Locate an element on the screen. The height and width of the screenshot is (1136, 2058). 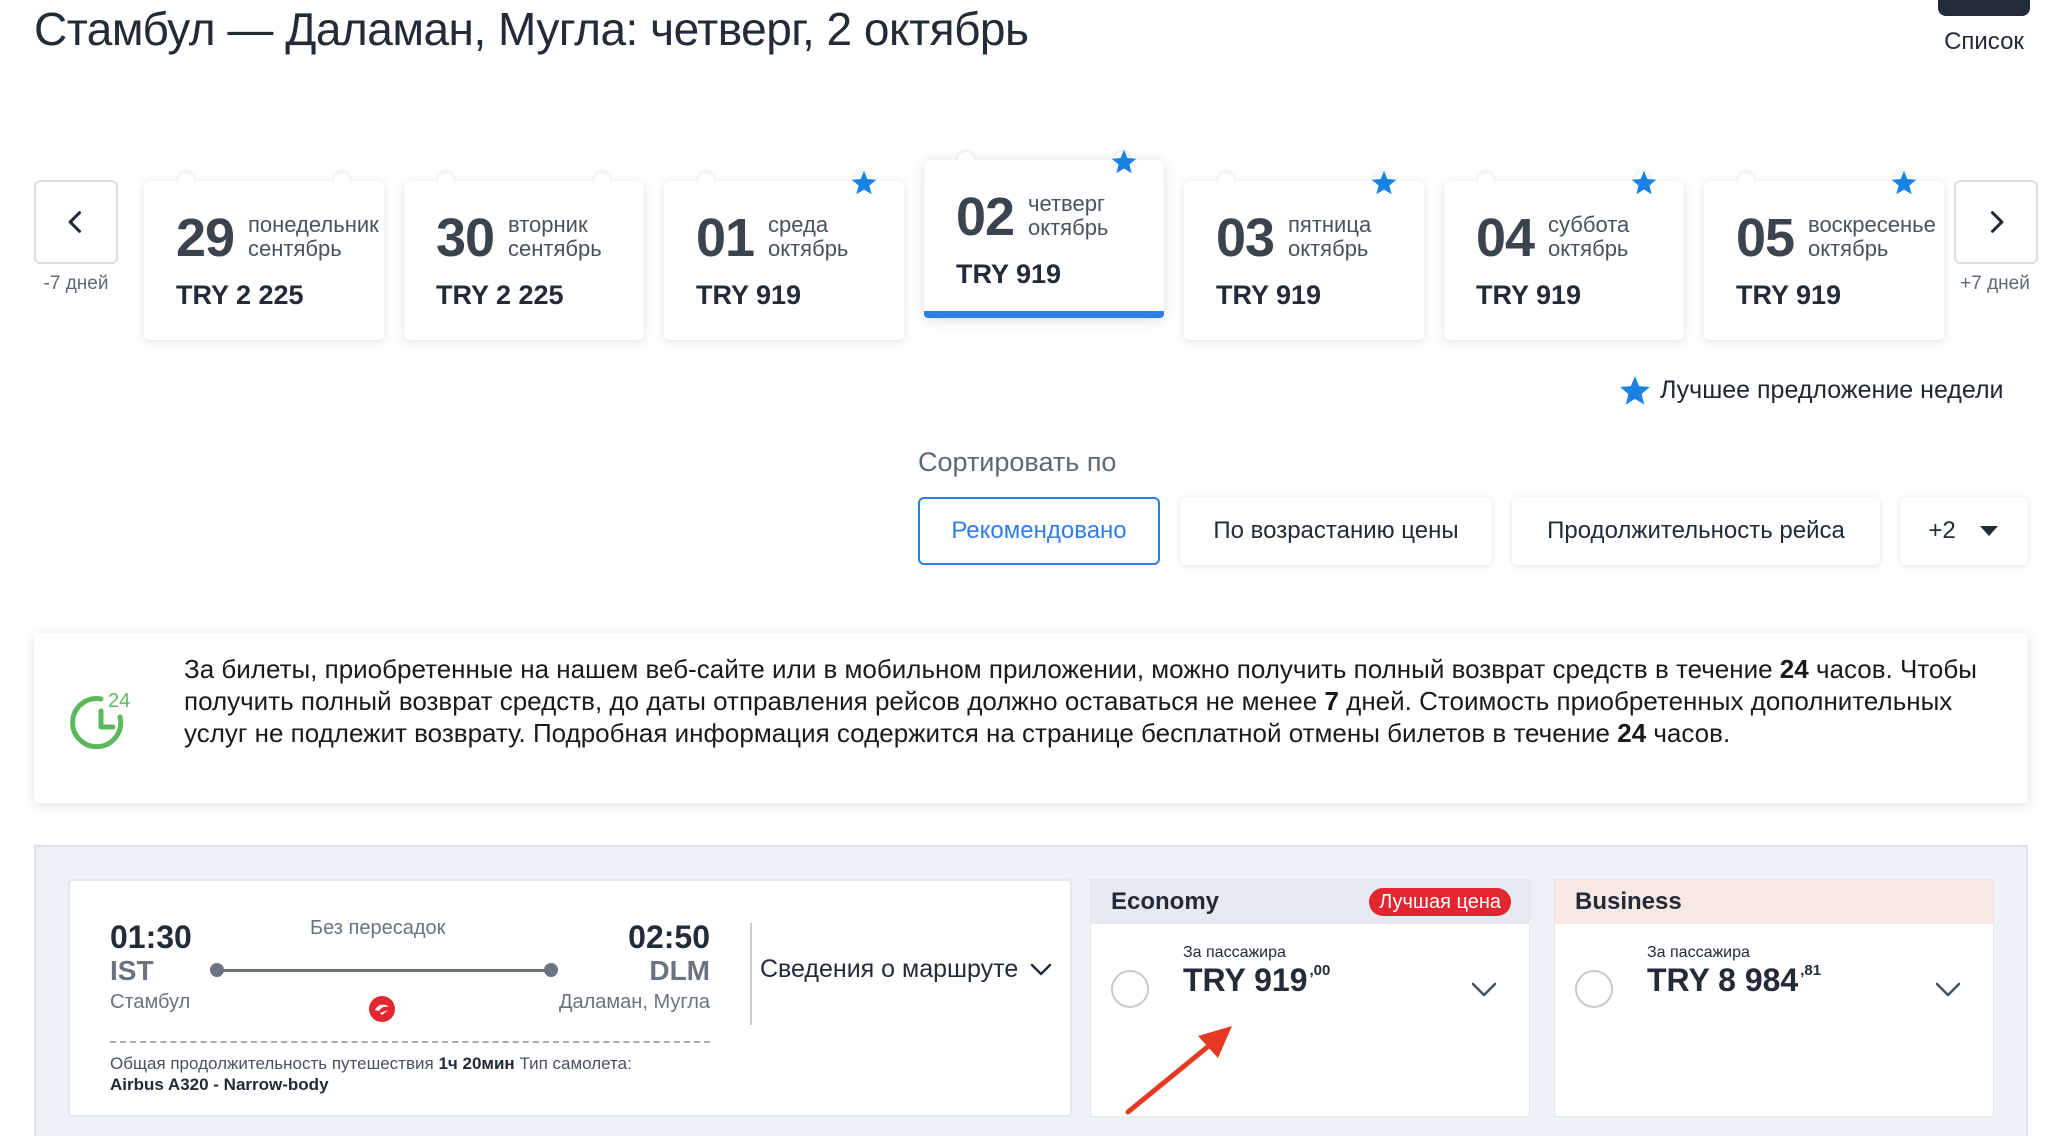
route-details-toggle: Сведения о маршруте is located at coordinates (906, 969).